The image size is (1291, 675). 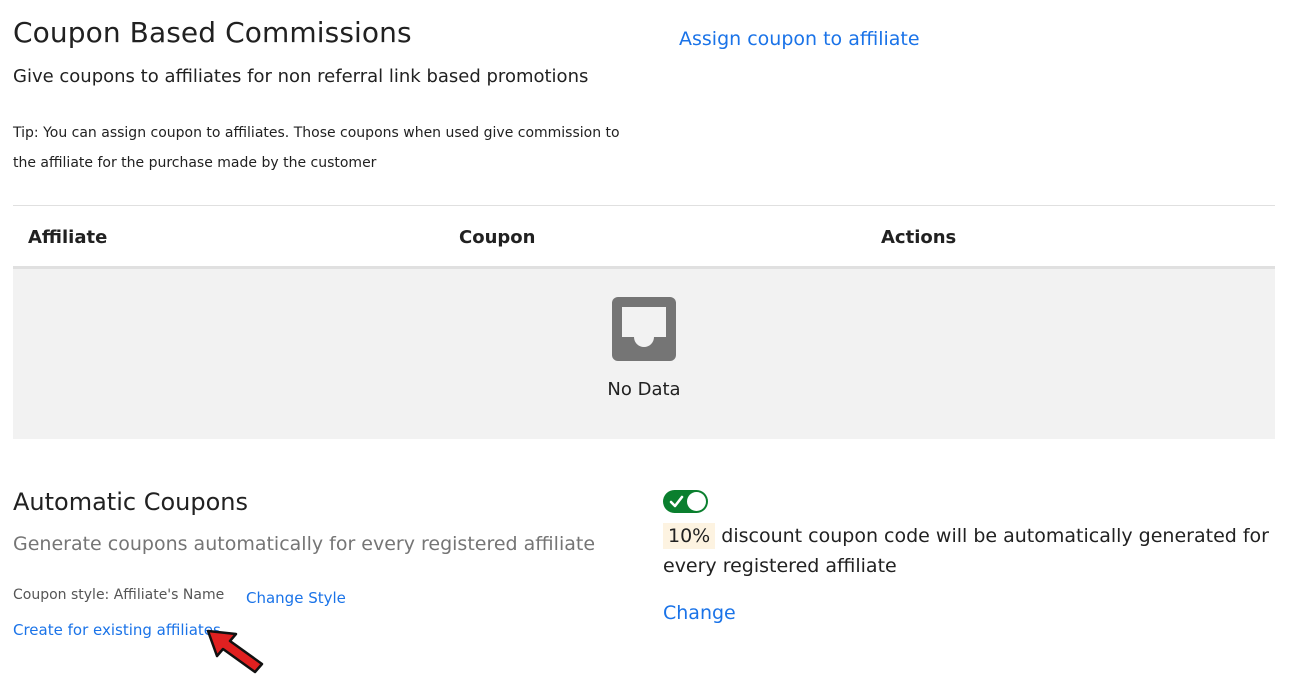 I want to click on assign-coupon-link: Assign coupon to affiliate, so click(x=799, y=39).